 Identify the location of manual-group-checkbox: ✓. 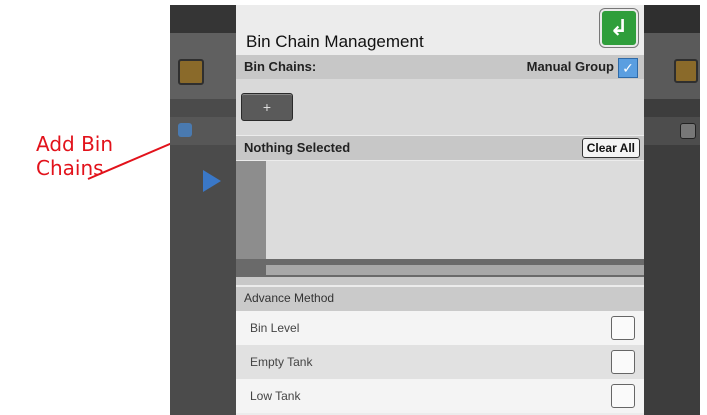
(628, 68).